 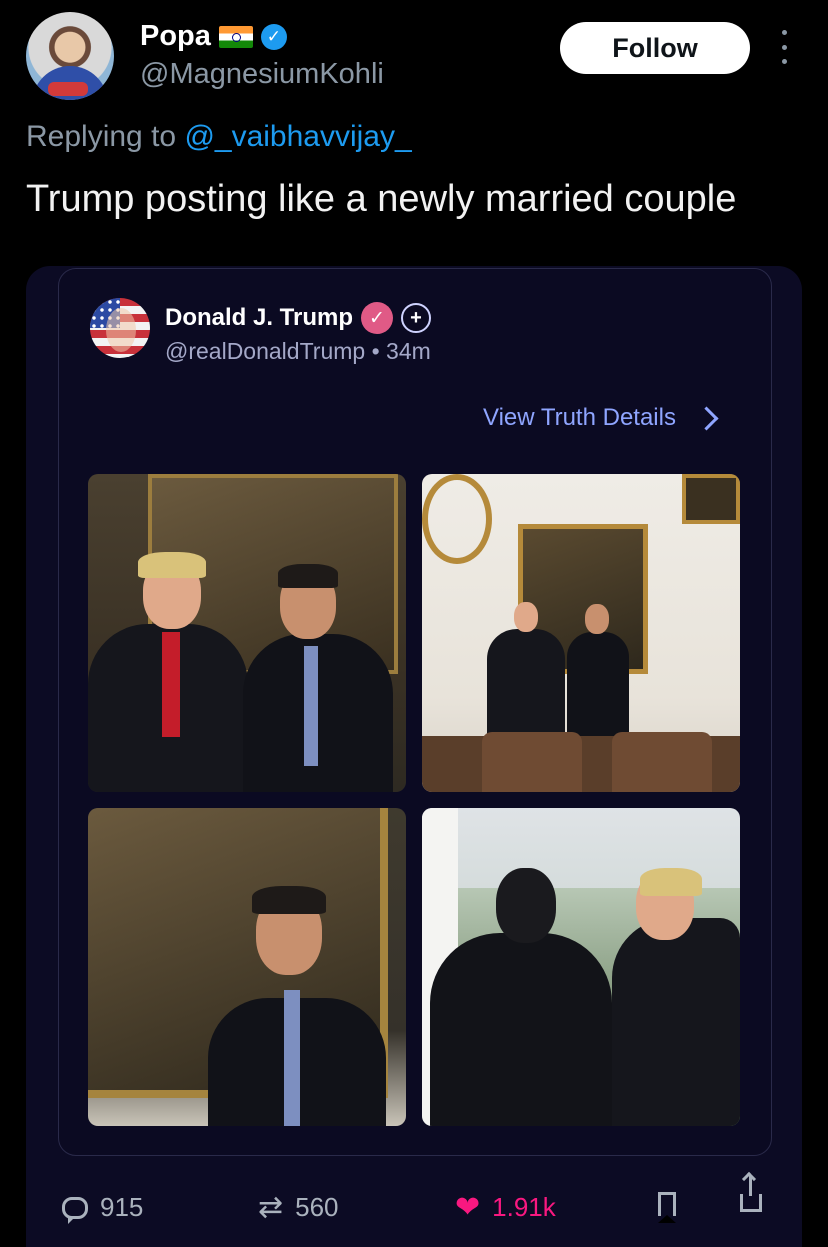 I want to click on reply-button: 915, so click(x=103, y=1208).